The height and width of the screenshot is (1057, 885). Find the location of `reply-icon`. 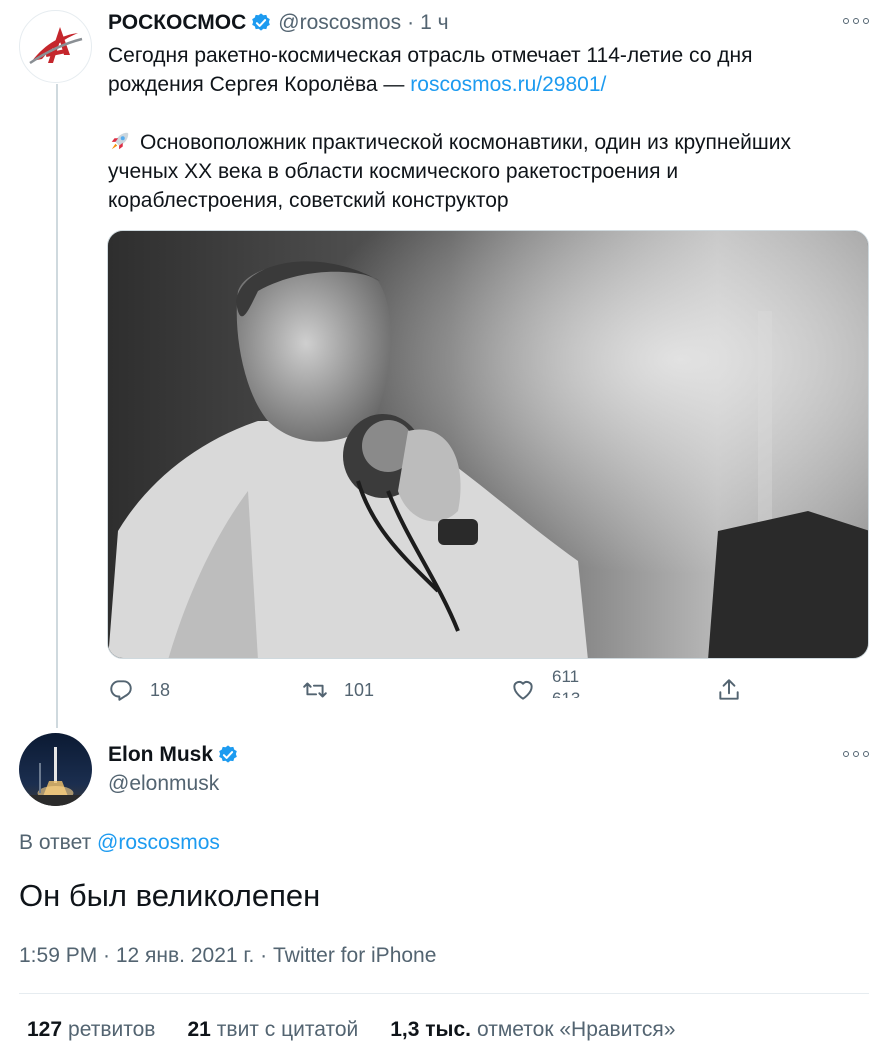

reply-icon is located at coordinates (121, 690).